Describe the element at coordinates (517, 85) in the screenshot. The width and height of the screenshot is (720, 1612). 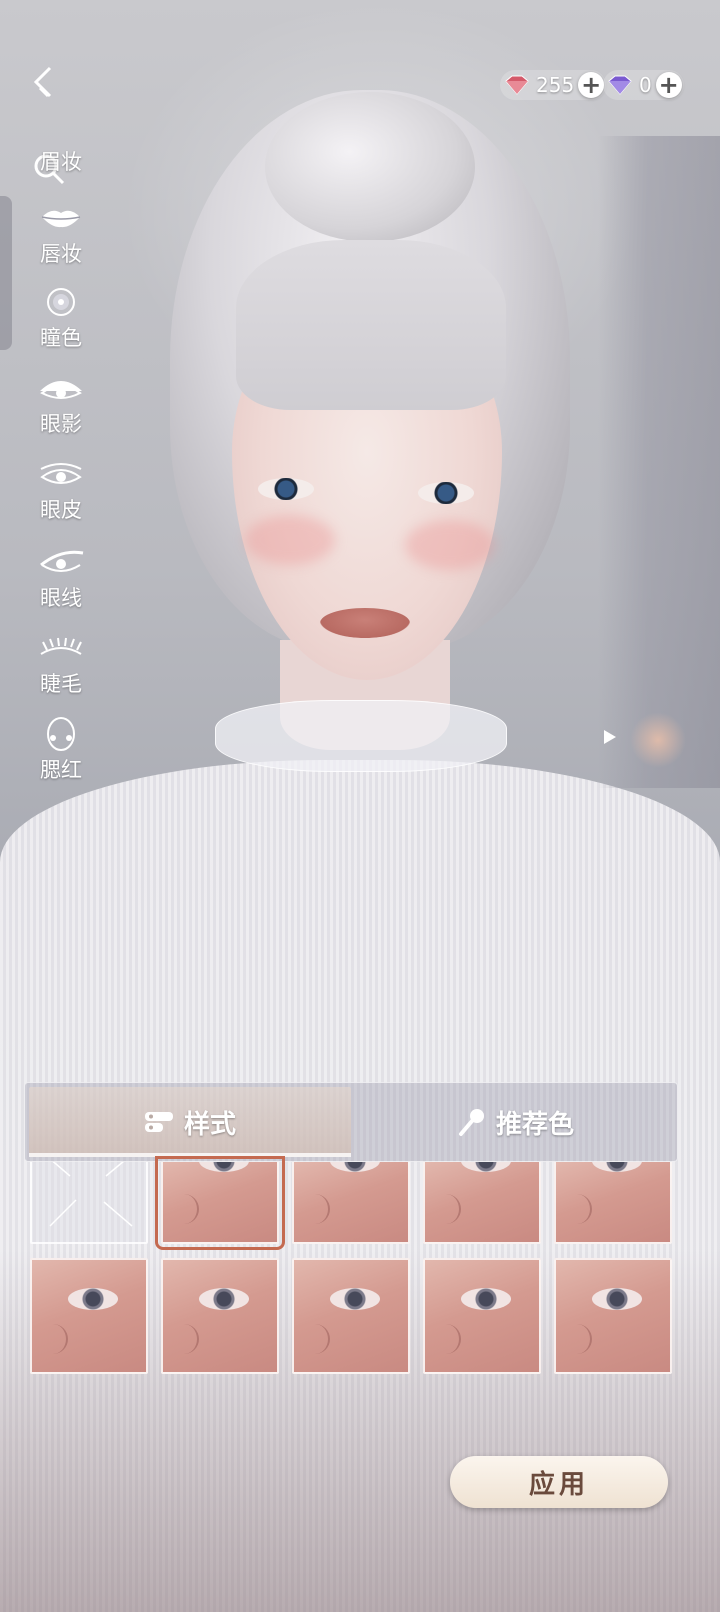
I see `red-gem-icon` at that location.